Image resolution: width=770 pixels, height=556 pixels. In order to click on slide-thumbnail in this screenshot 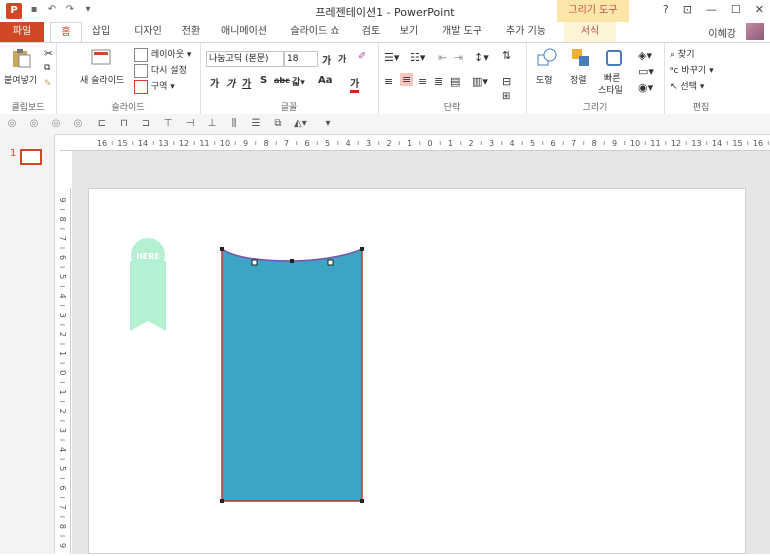, I will do `click(31, 157)`.